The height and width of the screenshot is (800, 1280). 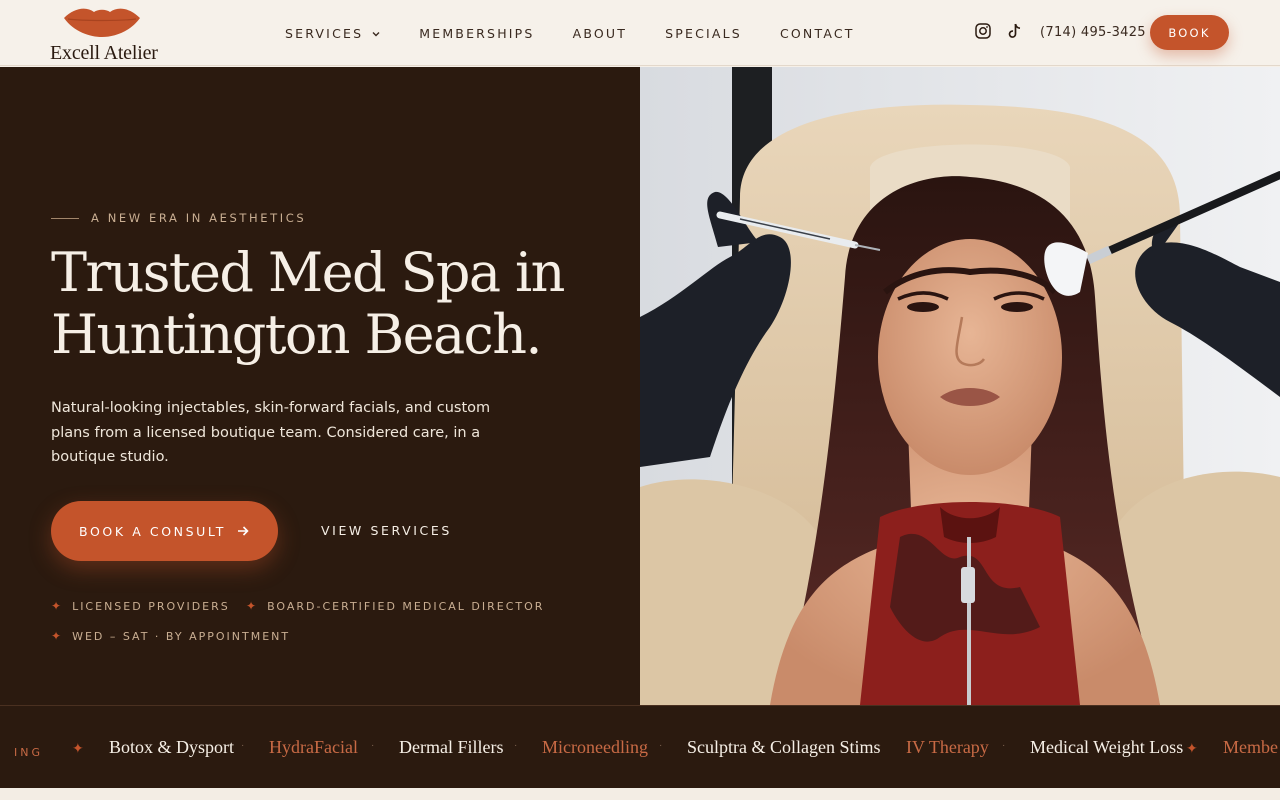 What do you see at coordinates (376, 33) in the screenshot?
I see `chevron-down-icon` at bounding box center [376, 33].